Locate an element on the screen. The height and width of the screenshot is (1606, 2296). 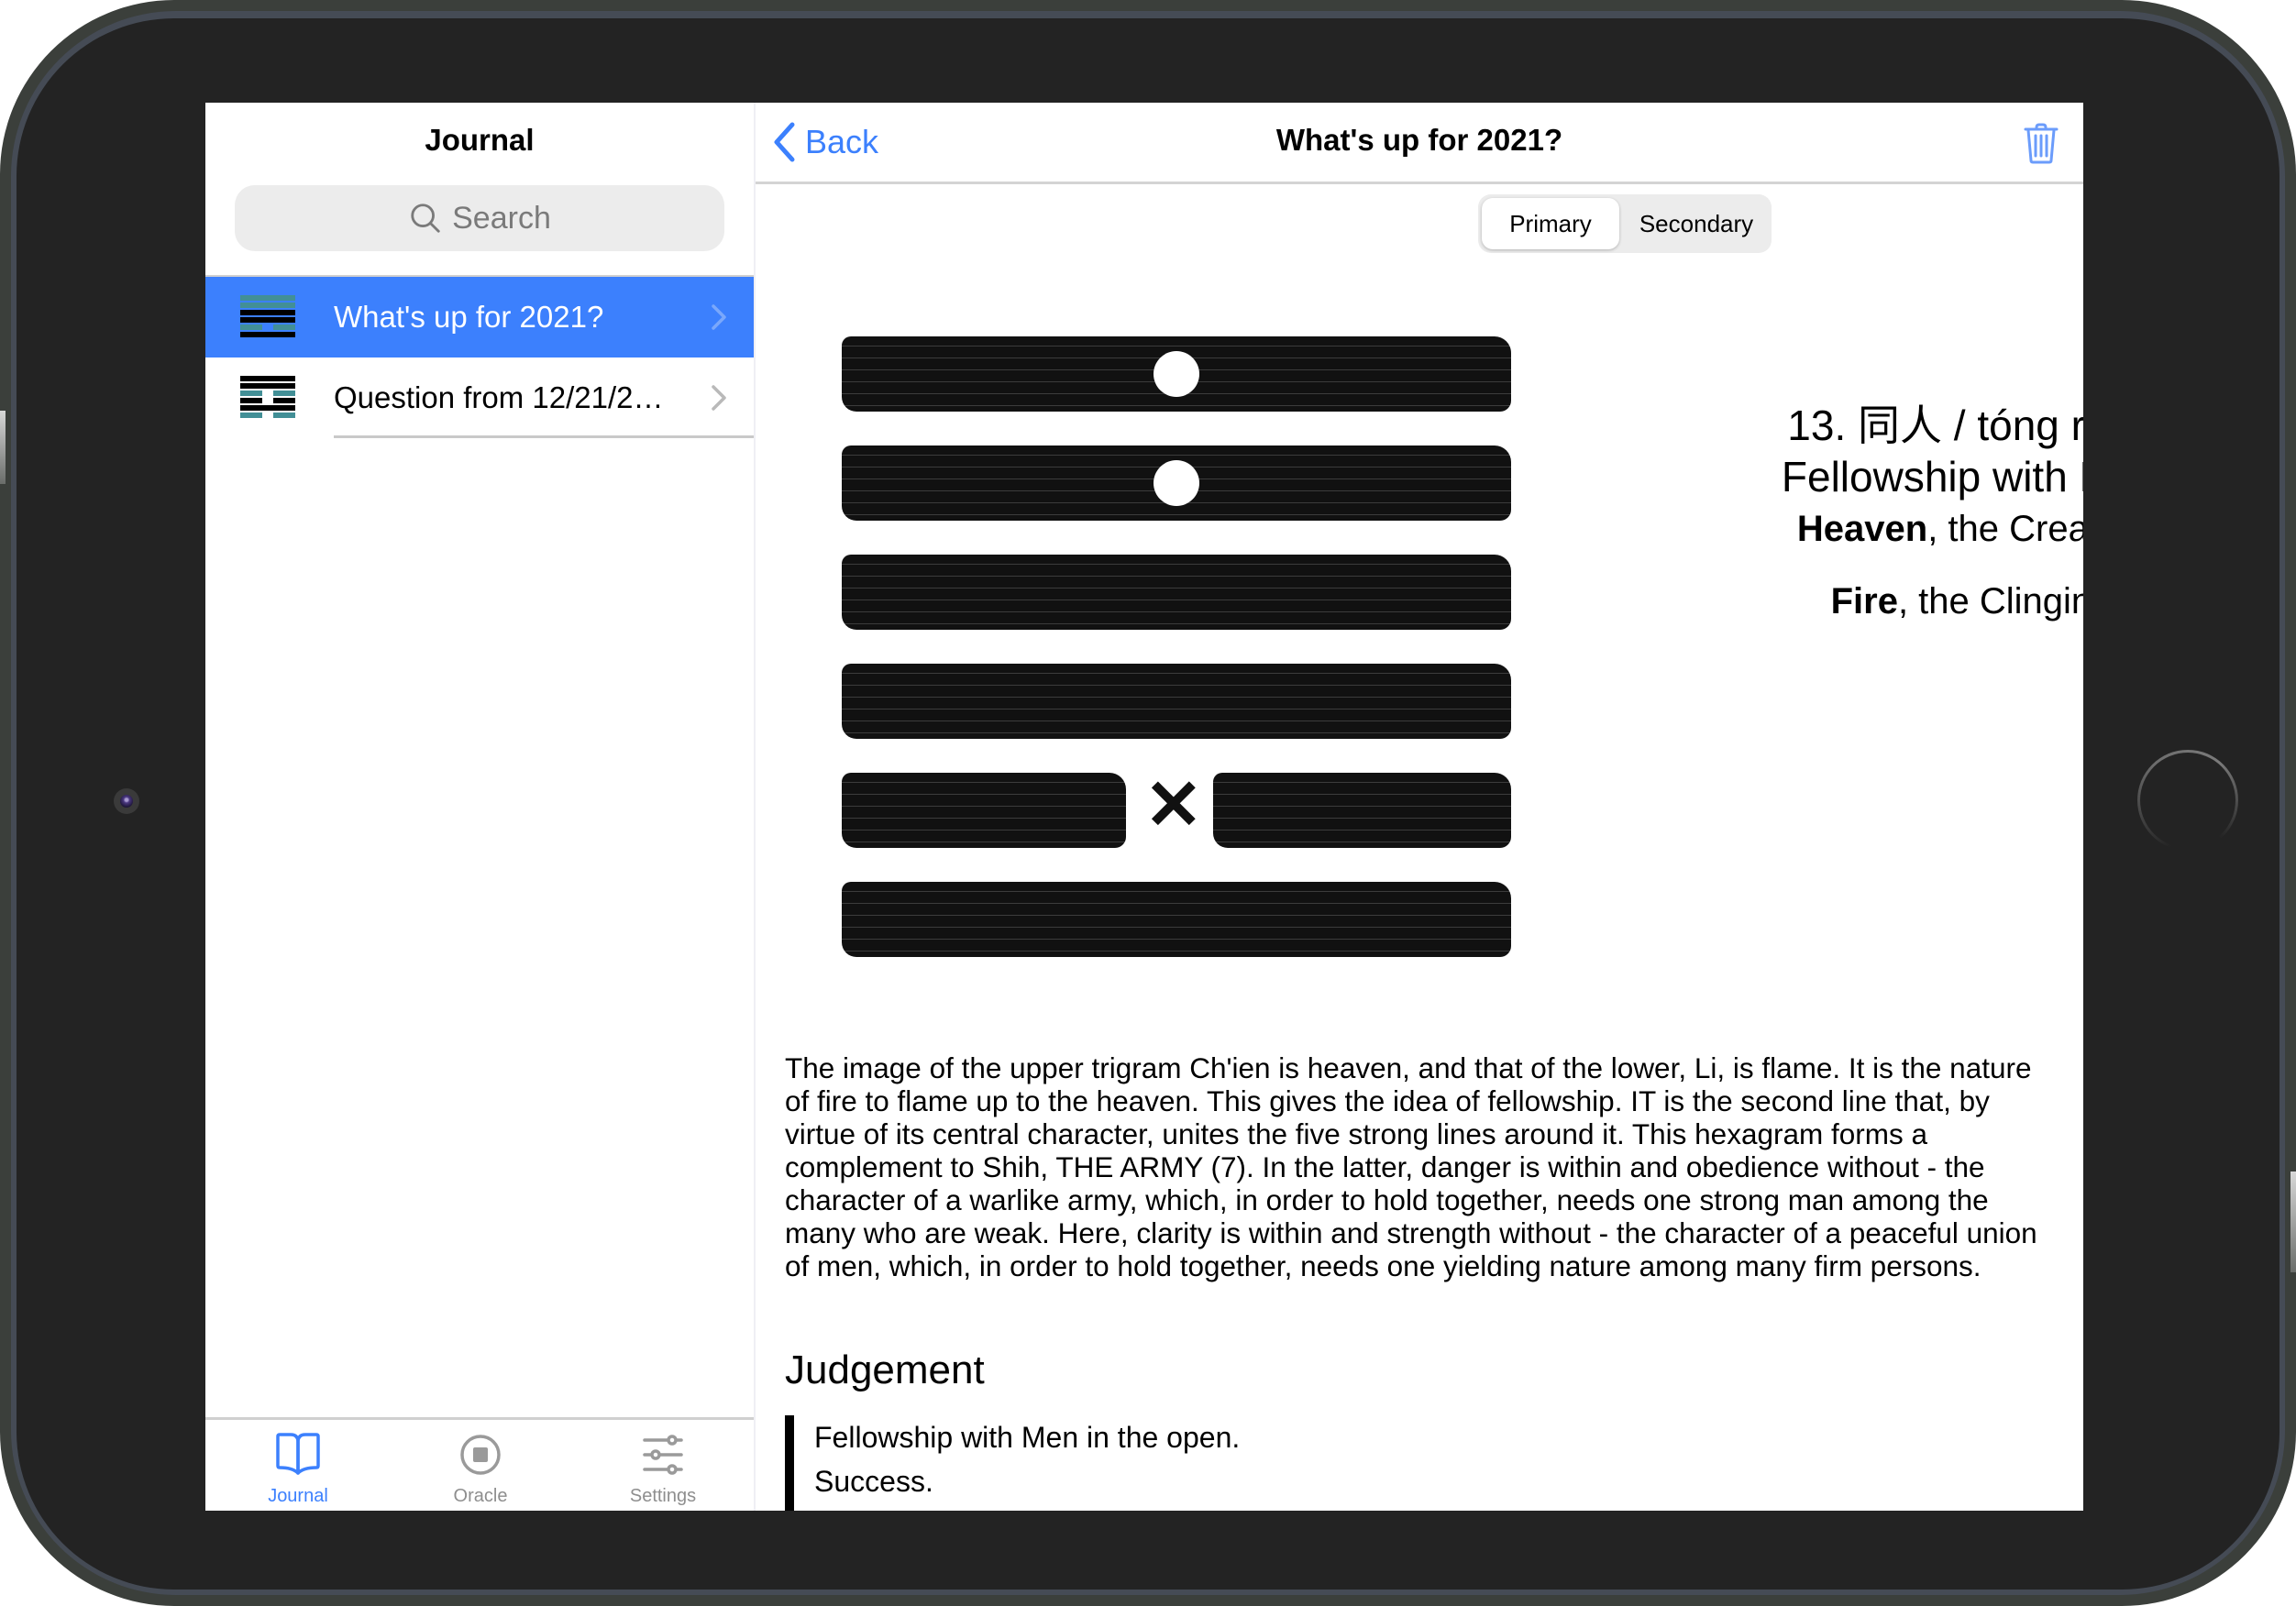
tab-label: Settings is located at coordinates (663, 1496).